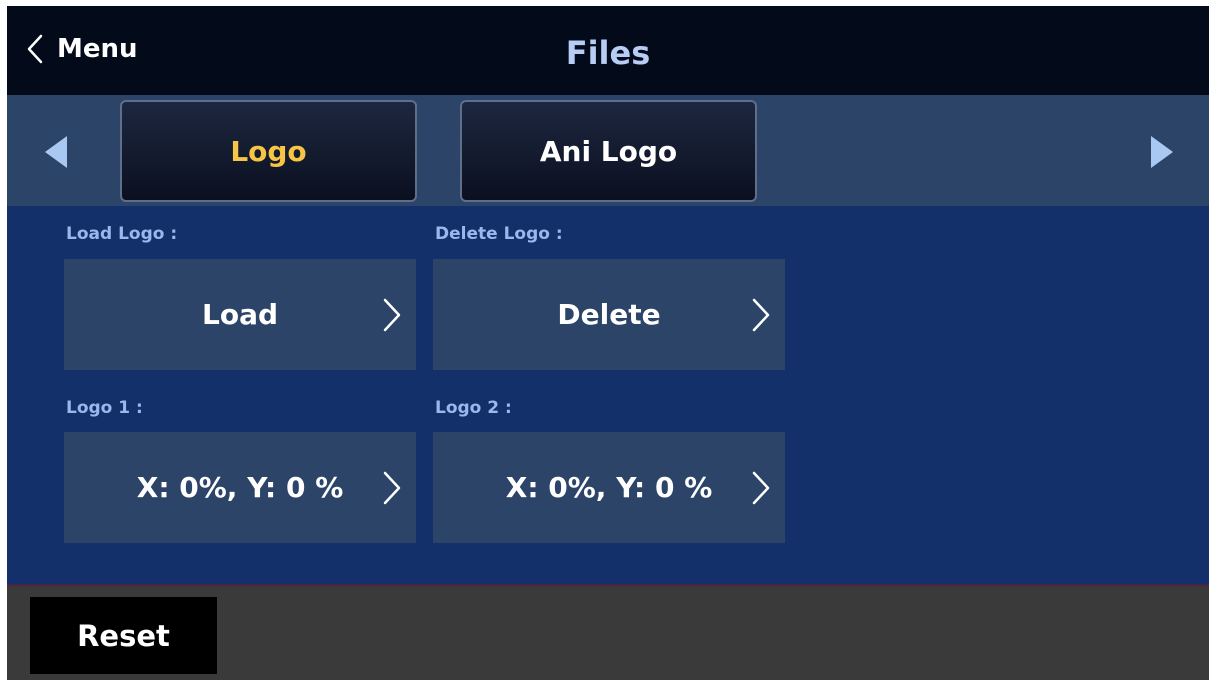  I want to click on previous-tab-button, so click(56, 152).